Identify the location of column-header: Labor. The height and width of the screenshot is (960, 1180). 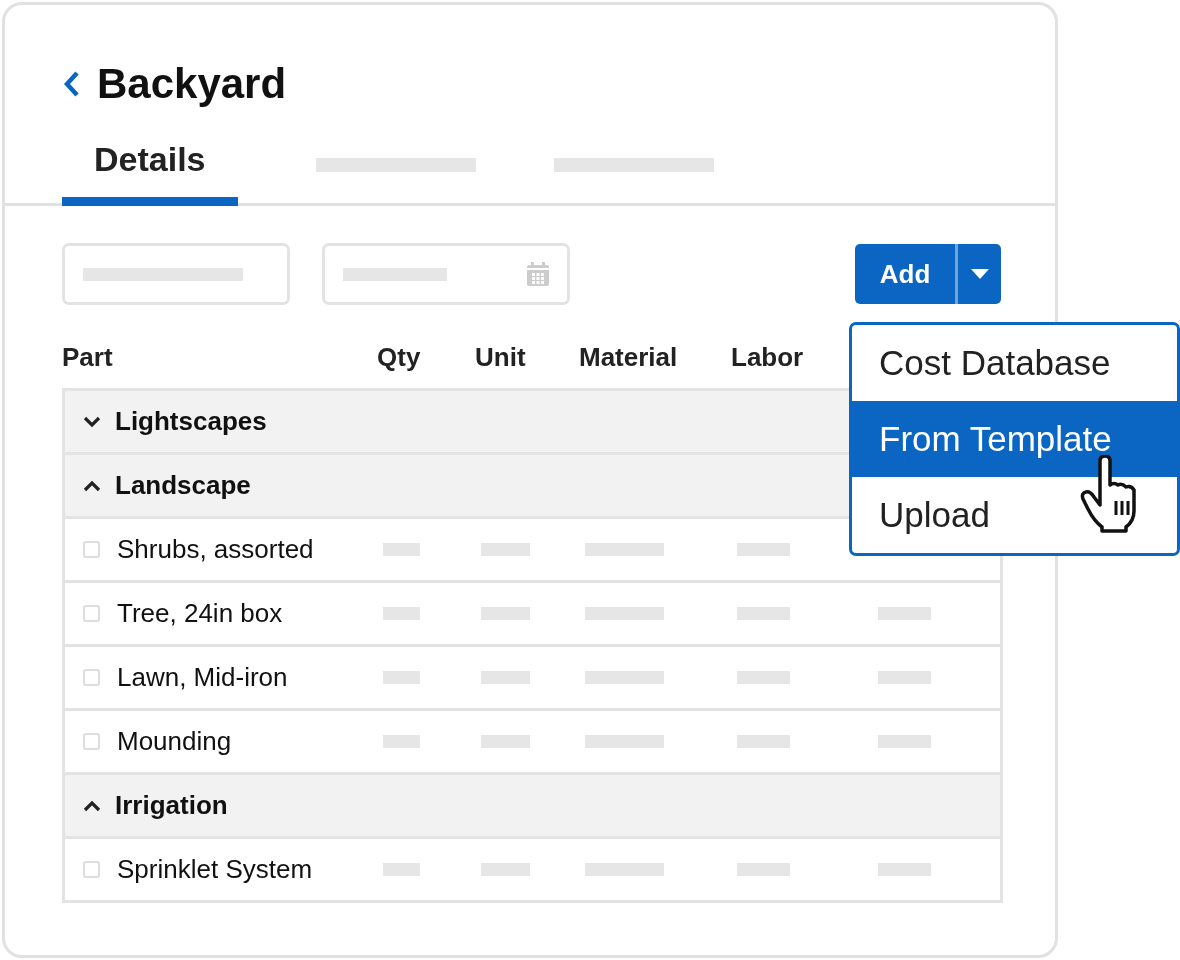
(768, 357).